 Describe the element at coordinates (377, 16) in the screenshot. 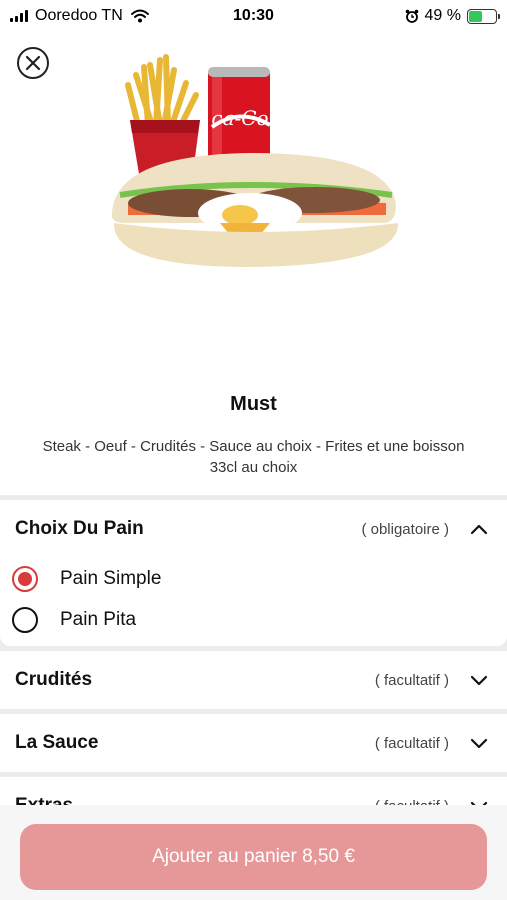

I see `status-right: 49 %` at that location.